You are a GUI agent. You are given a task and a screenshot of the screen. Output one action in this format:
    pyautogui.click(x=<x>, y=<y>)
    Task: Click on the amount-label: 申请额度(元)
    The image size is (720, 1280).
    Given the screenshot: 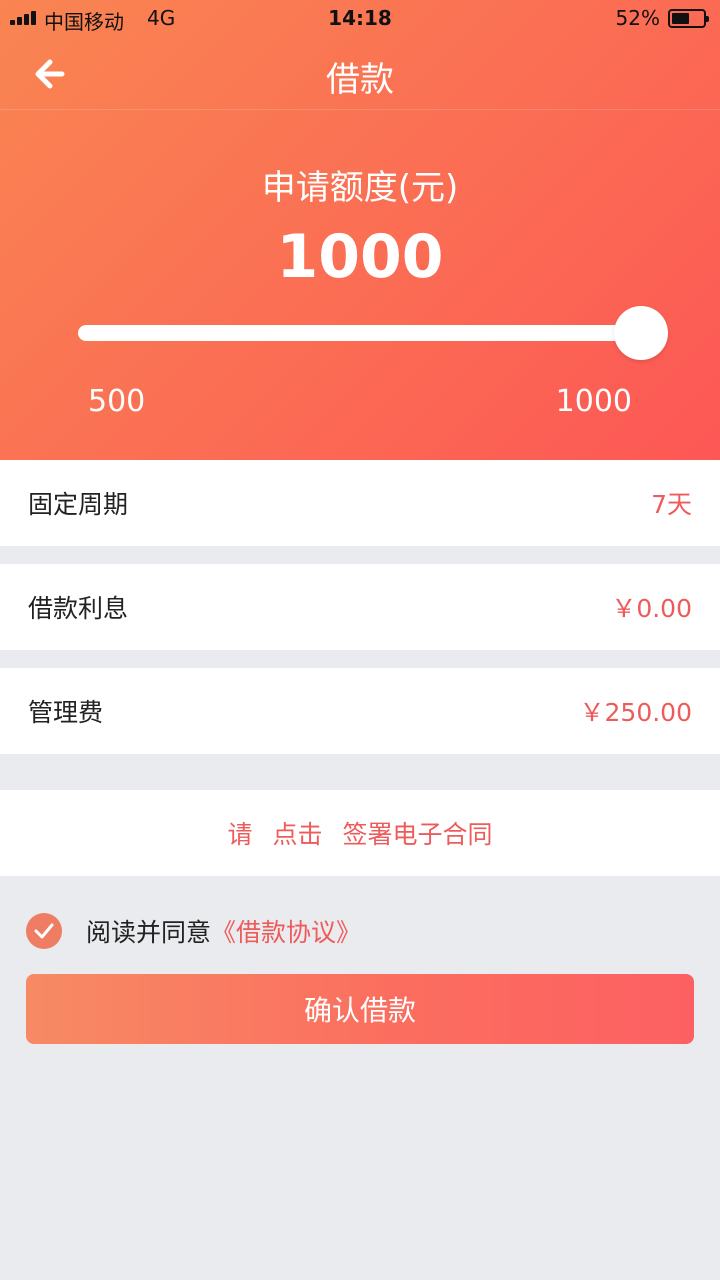 What is the action you would take?
    pyautogui.click(x=360, y=188)
    